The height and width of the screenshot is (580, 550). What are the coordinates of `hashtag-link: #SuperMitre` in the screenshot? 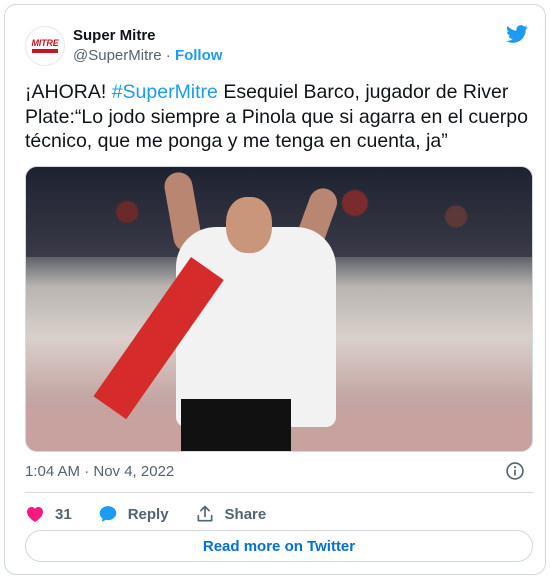 It's located at (165, 92).